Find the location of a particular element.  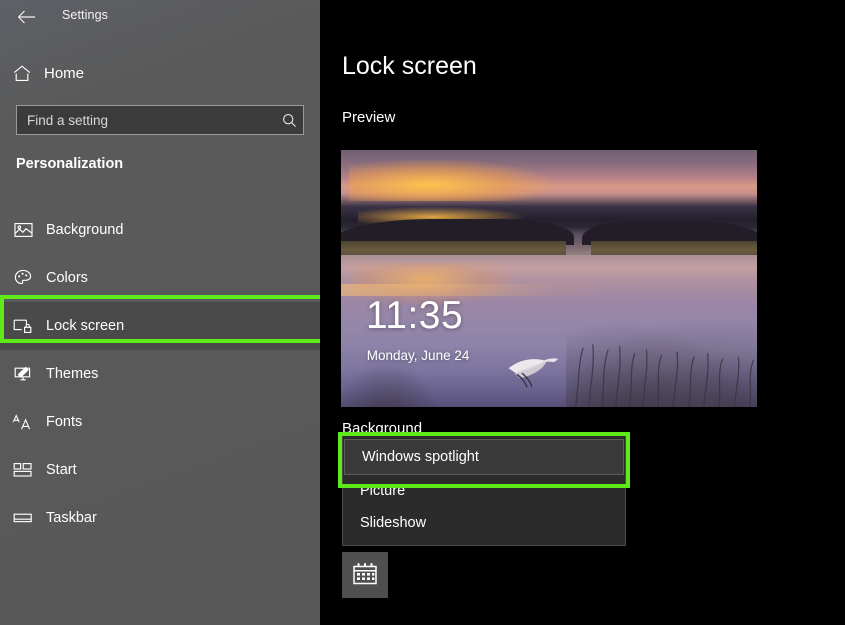

preview-grass-left is located at coordinates (391, 383).